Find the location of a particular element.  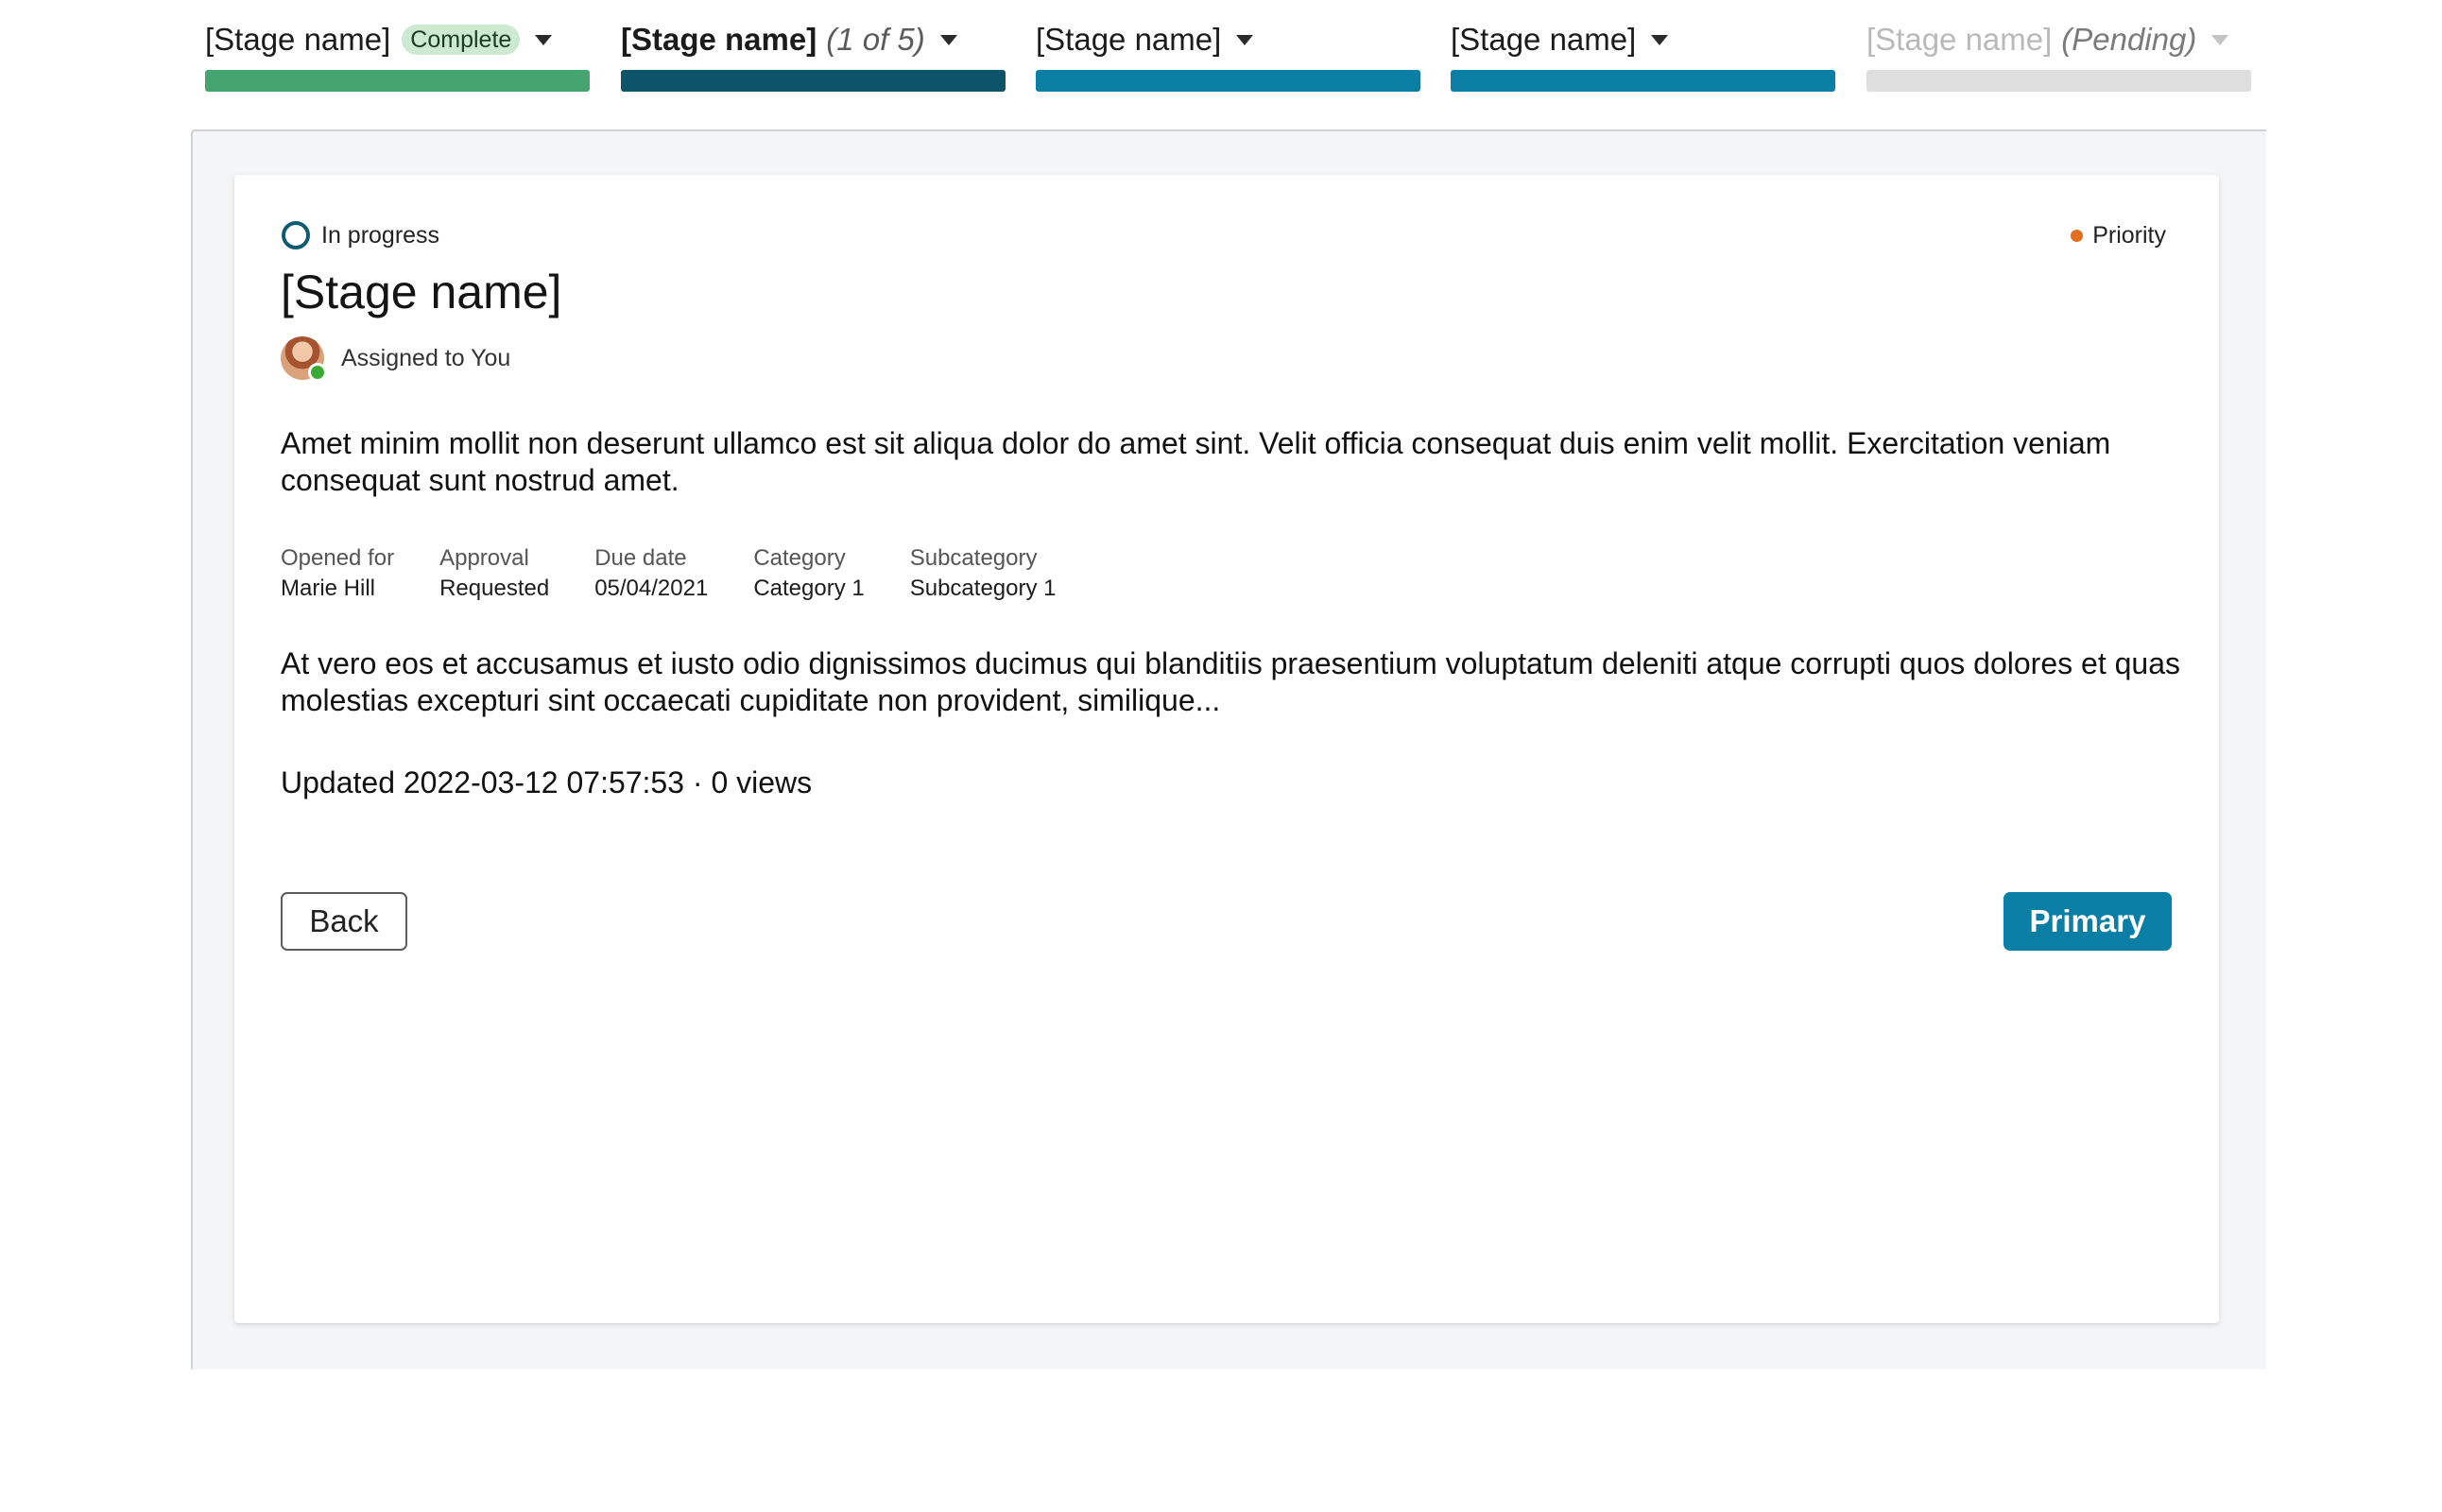

page-title: [Stage name] is located at coordinates (422, 292).